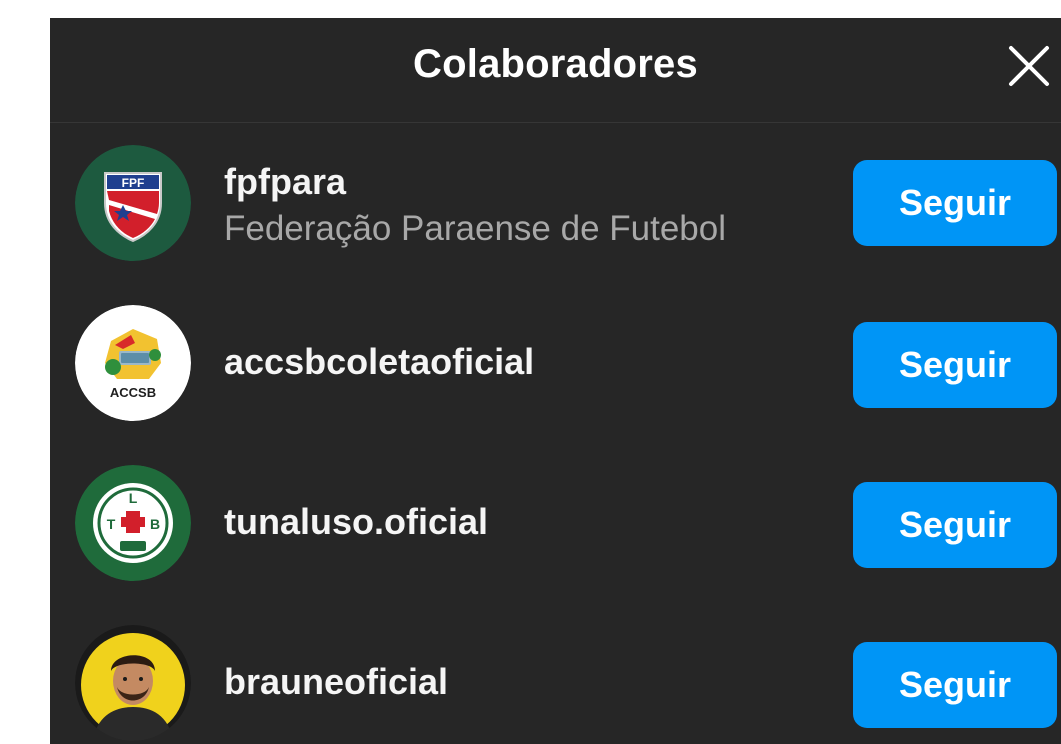  What do you see at coordinates (475, 205) in the screenshot?
I see `user-text: fpfpara Federação Paraense de Futebol` at bounding box center [475, 205].